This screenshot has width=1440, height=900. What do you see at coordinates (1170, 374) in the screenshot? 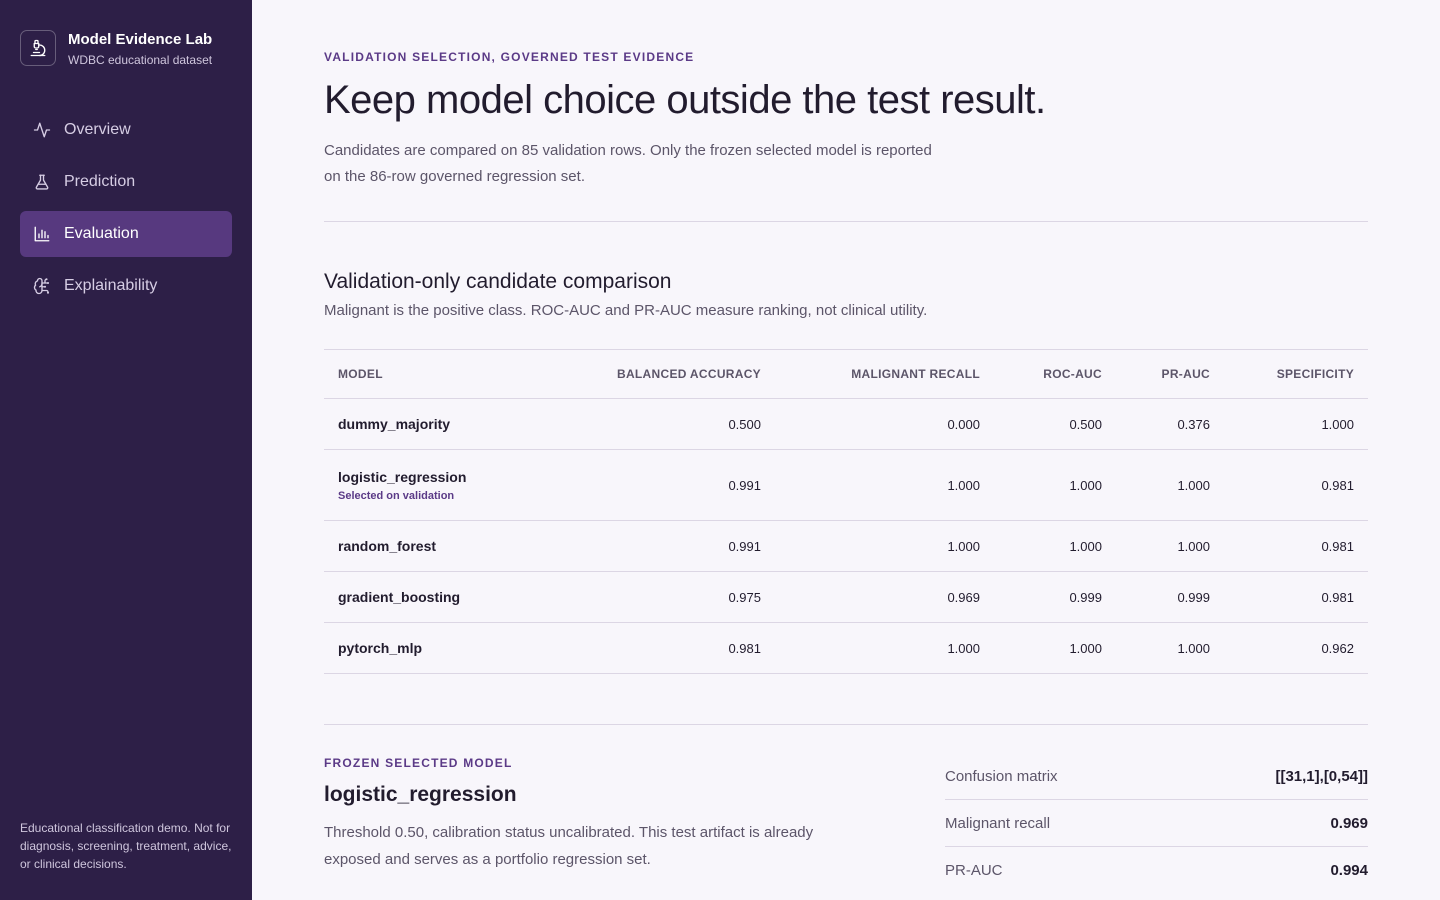
I see `column-header-pr-auc: PR-AUC` at bounding box center [1170, 374].